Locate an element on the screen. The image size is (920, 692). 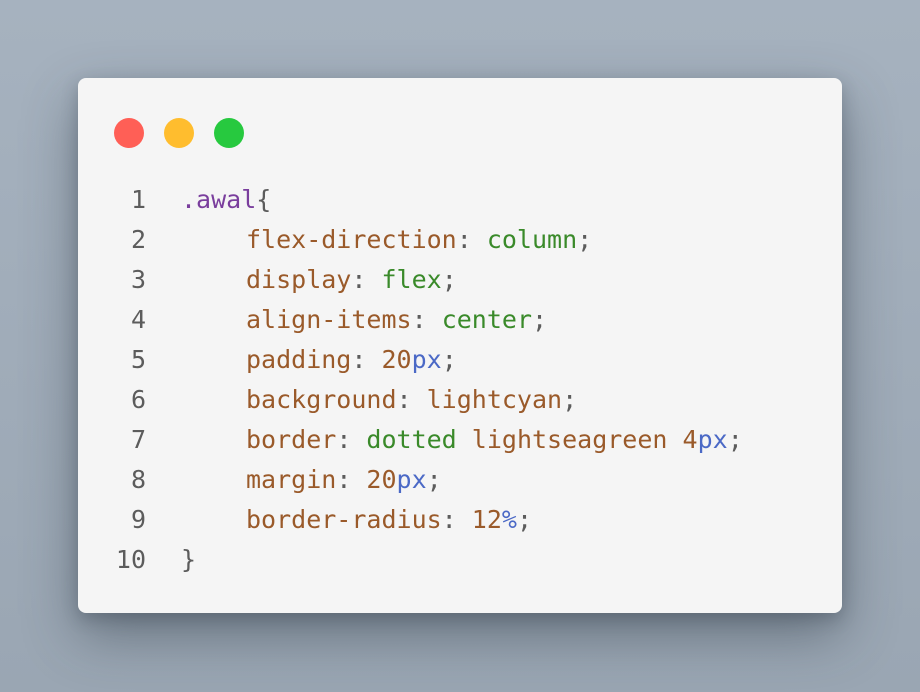
line-number: 2 is located at coordinates (138, 239).